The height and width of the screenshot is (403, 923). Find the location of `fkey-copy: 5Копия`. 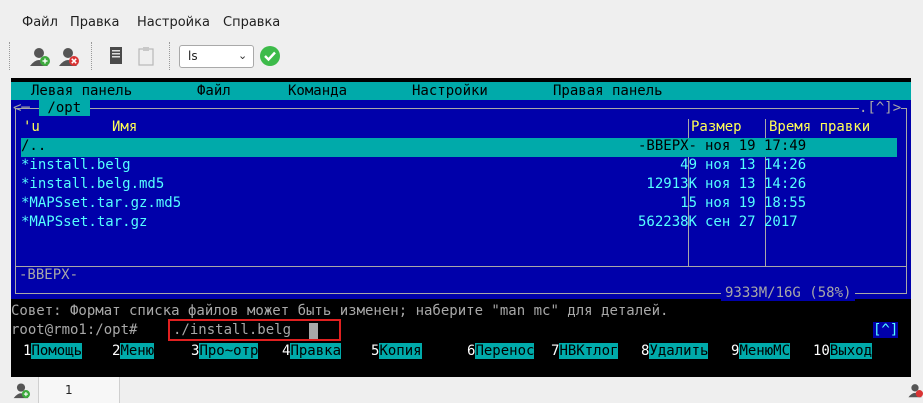

fkey-copy: 5Копия is located at coordinates (396, 352).